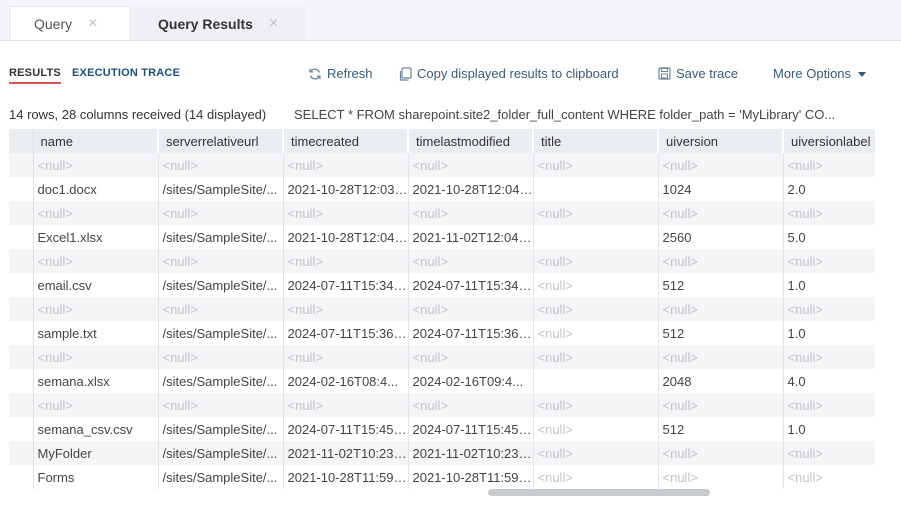  What do you see at coordinates (721, 189) in the screenshot?
I see `table-cell: 1024` at bounding box center [721, 189].